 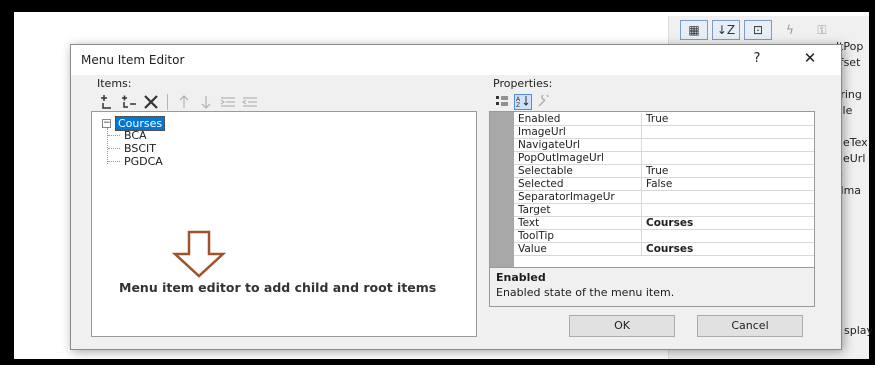 What do you see at coordinates (106, 123) in the screenshot?
I see `collapse-icon: −` at bounding box center [106, 123].